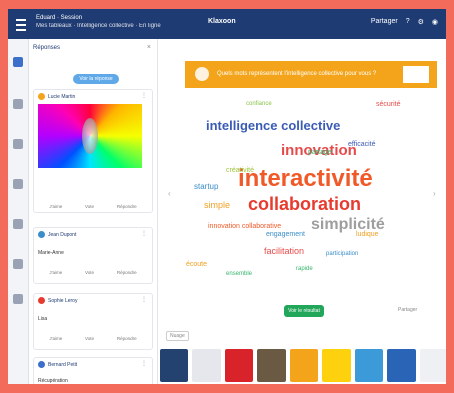 This screenshot has height=393, width=454. Describe the element at coordinates (239, 274) in the screenshot. I see `cloud-word: ensemble` at that location.